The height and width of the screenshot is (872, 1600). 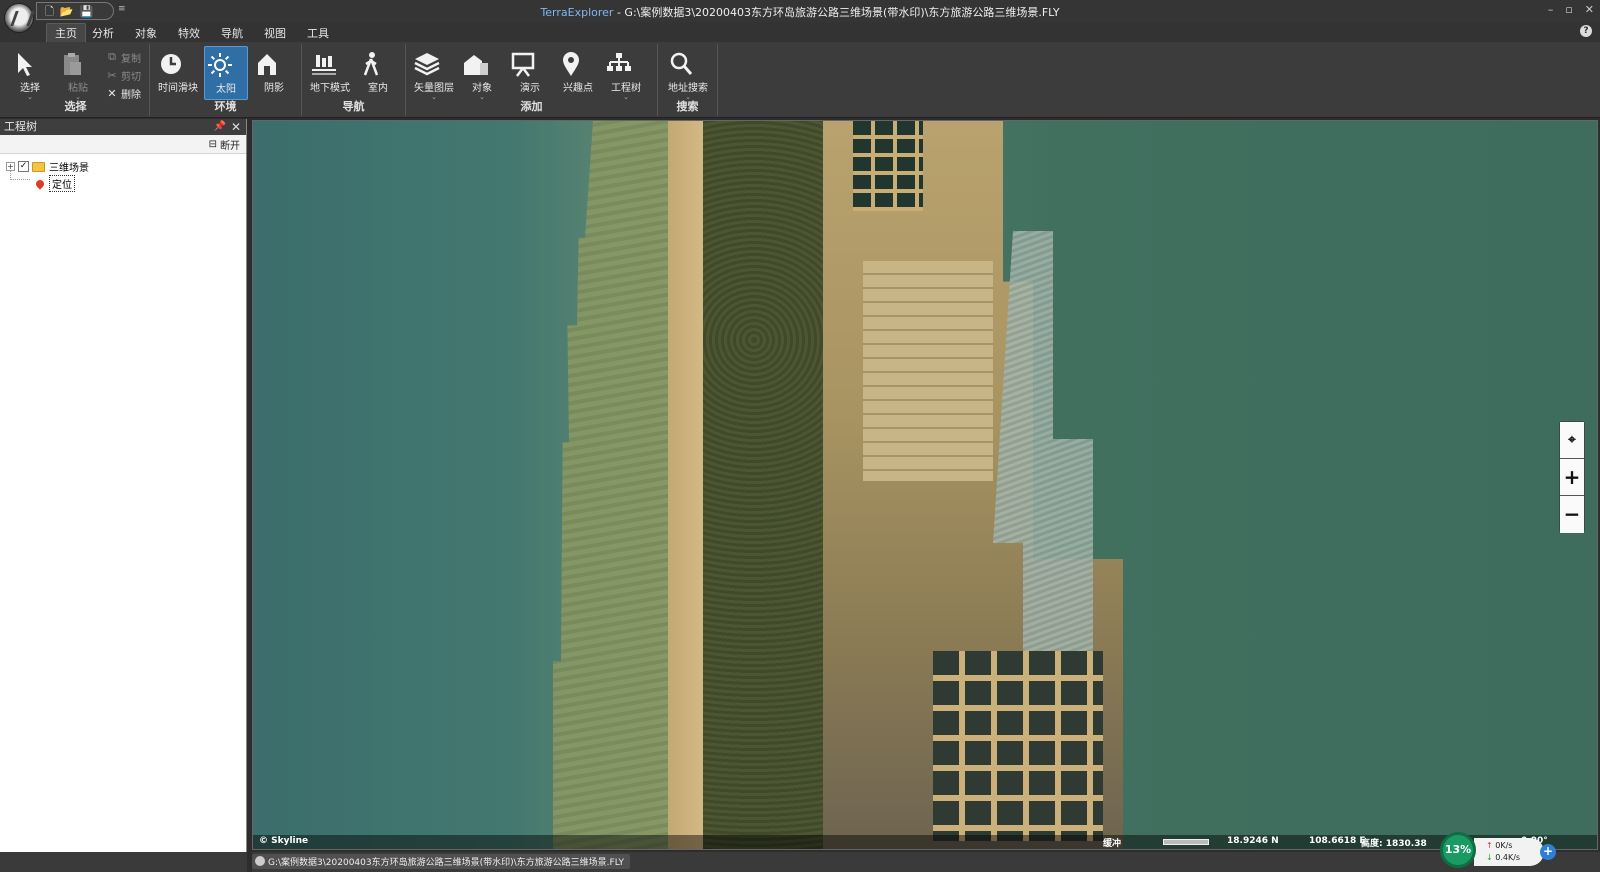 I want to click on panel-close-icon: ✕, so click(x=236, y=127).